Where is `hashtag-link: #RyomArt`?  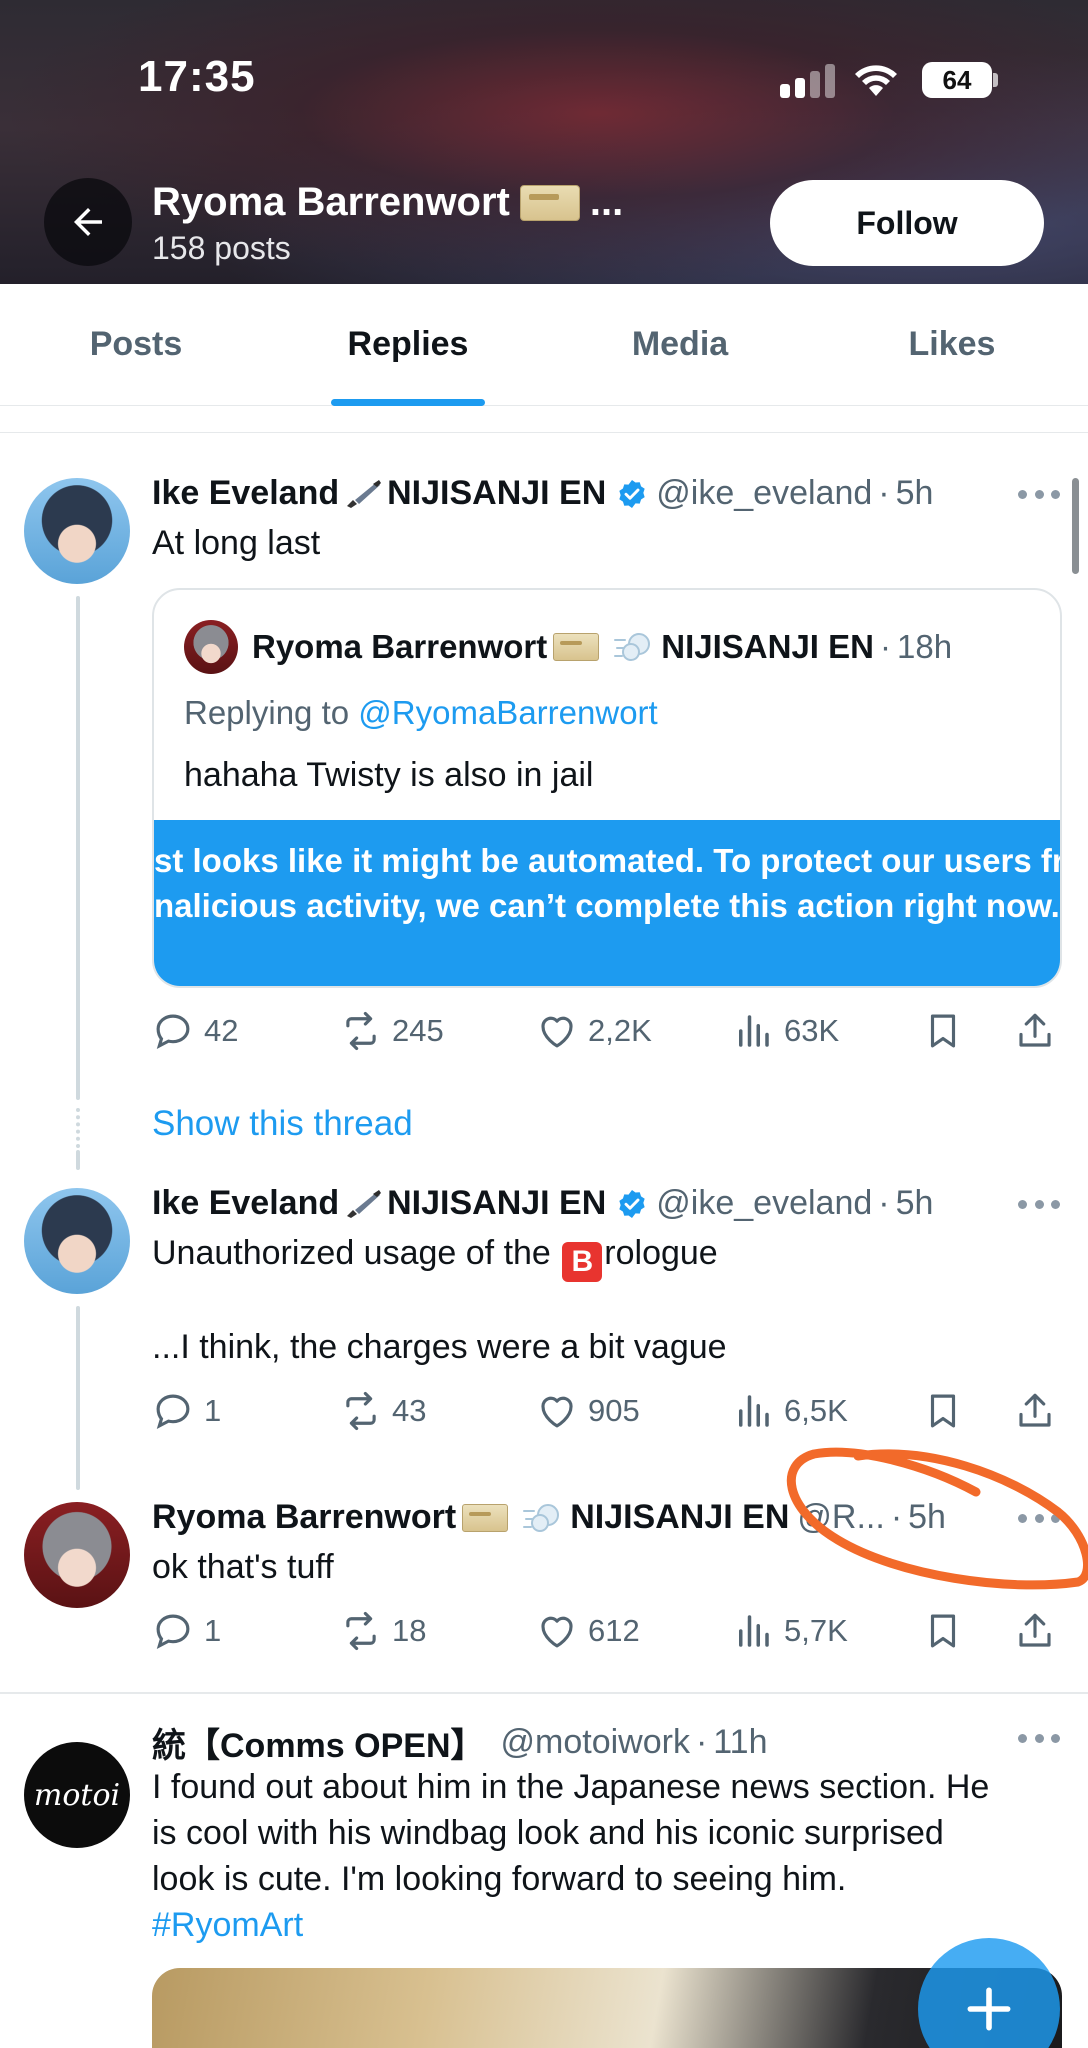 hashtag-link: #RyomArt is located at coordinates (612, 1925).